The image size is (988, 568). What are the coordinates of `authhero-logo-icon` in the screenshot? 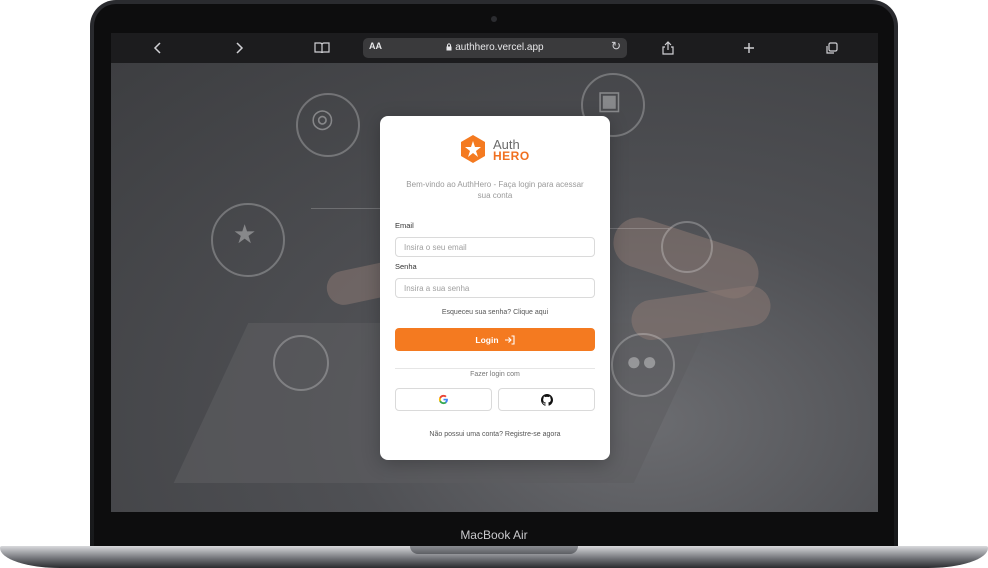 It's located at (473, 149).